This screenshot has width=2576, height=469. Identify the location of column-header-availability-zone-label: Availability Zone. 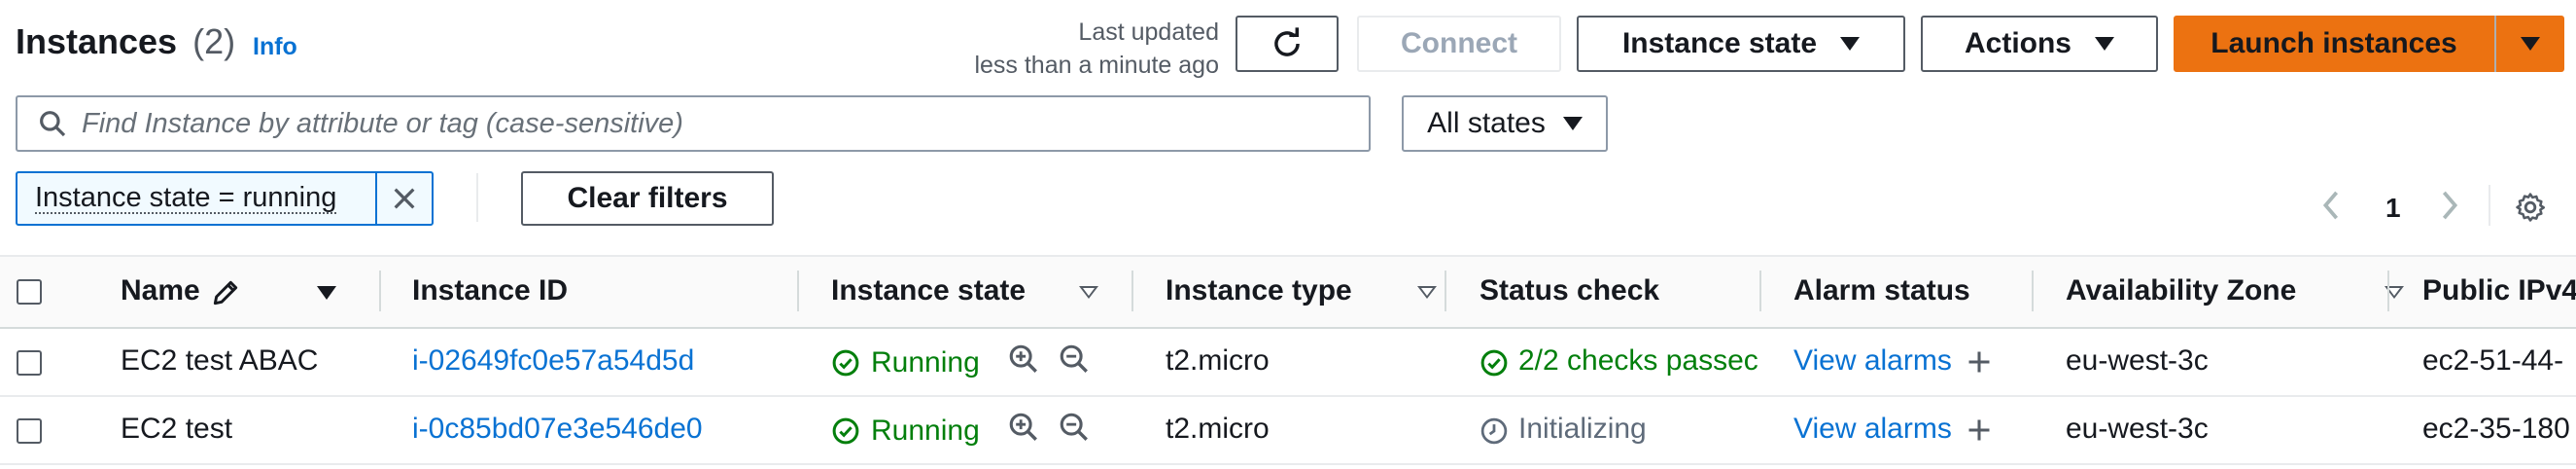
(2181, 290).